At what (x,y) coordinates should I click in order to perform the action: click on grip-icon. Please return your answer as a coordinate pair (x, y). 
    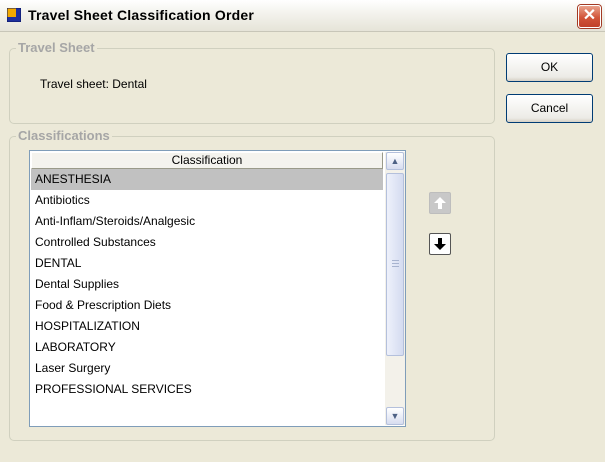
    Looking at the image, I should click on (395, 264).